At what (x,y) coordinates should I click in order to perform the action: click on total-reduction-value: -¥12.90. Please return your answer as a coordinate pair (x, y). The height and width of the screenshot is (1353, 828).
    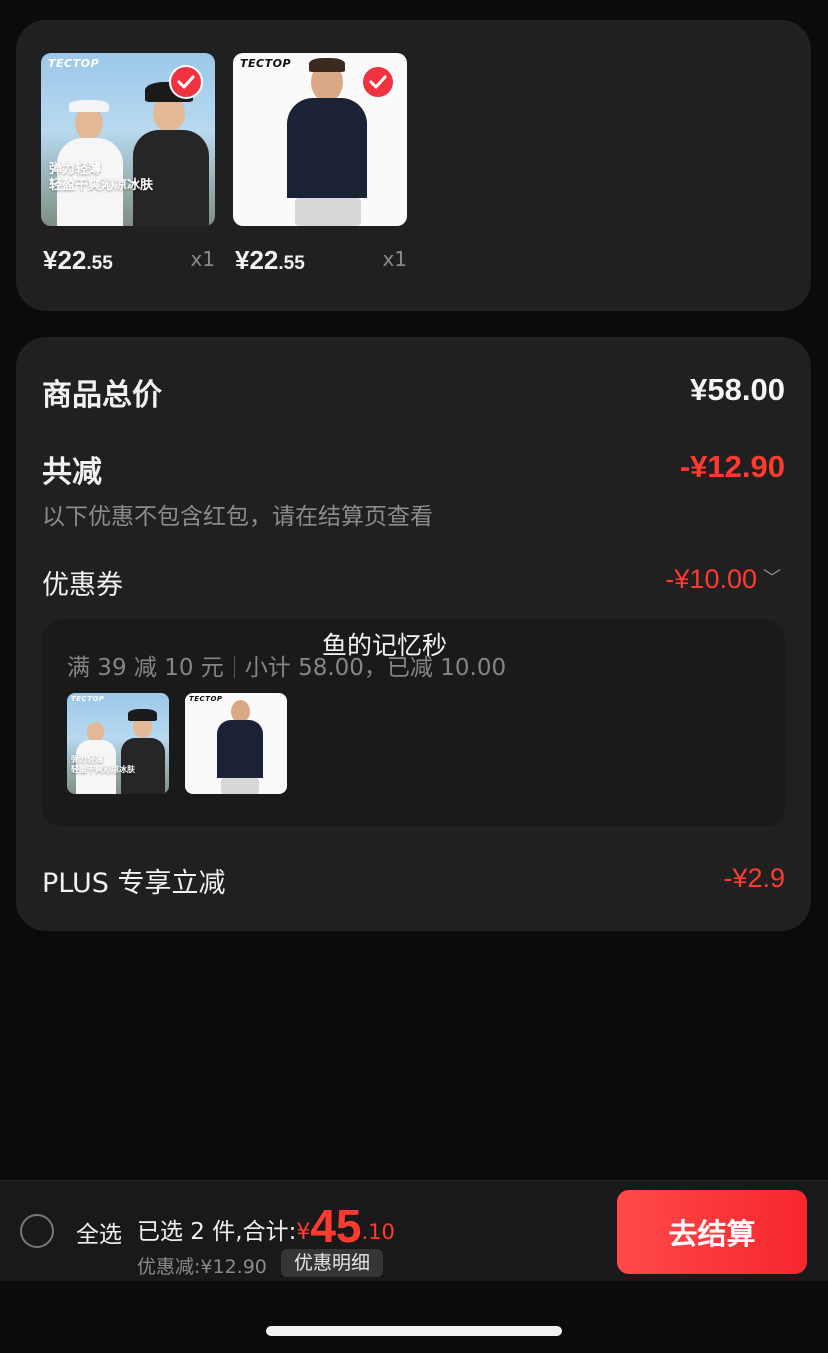
    Looking at the image, I should click on (732, 466).